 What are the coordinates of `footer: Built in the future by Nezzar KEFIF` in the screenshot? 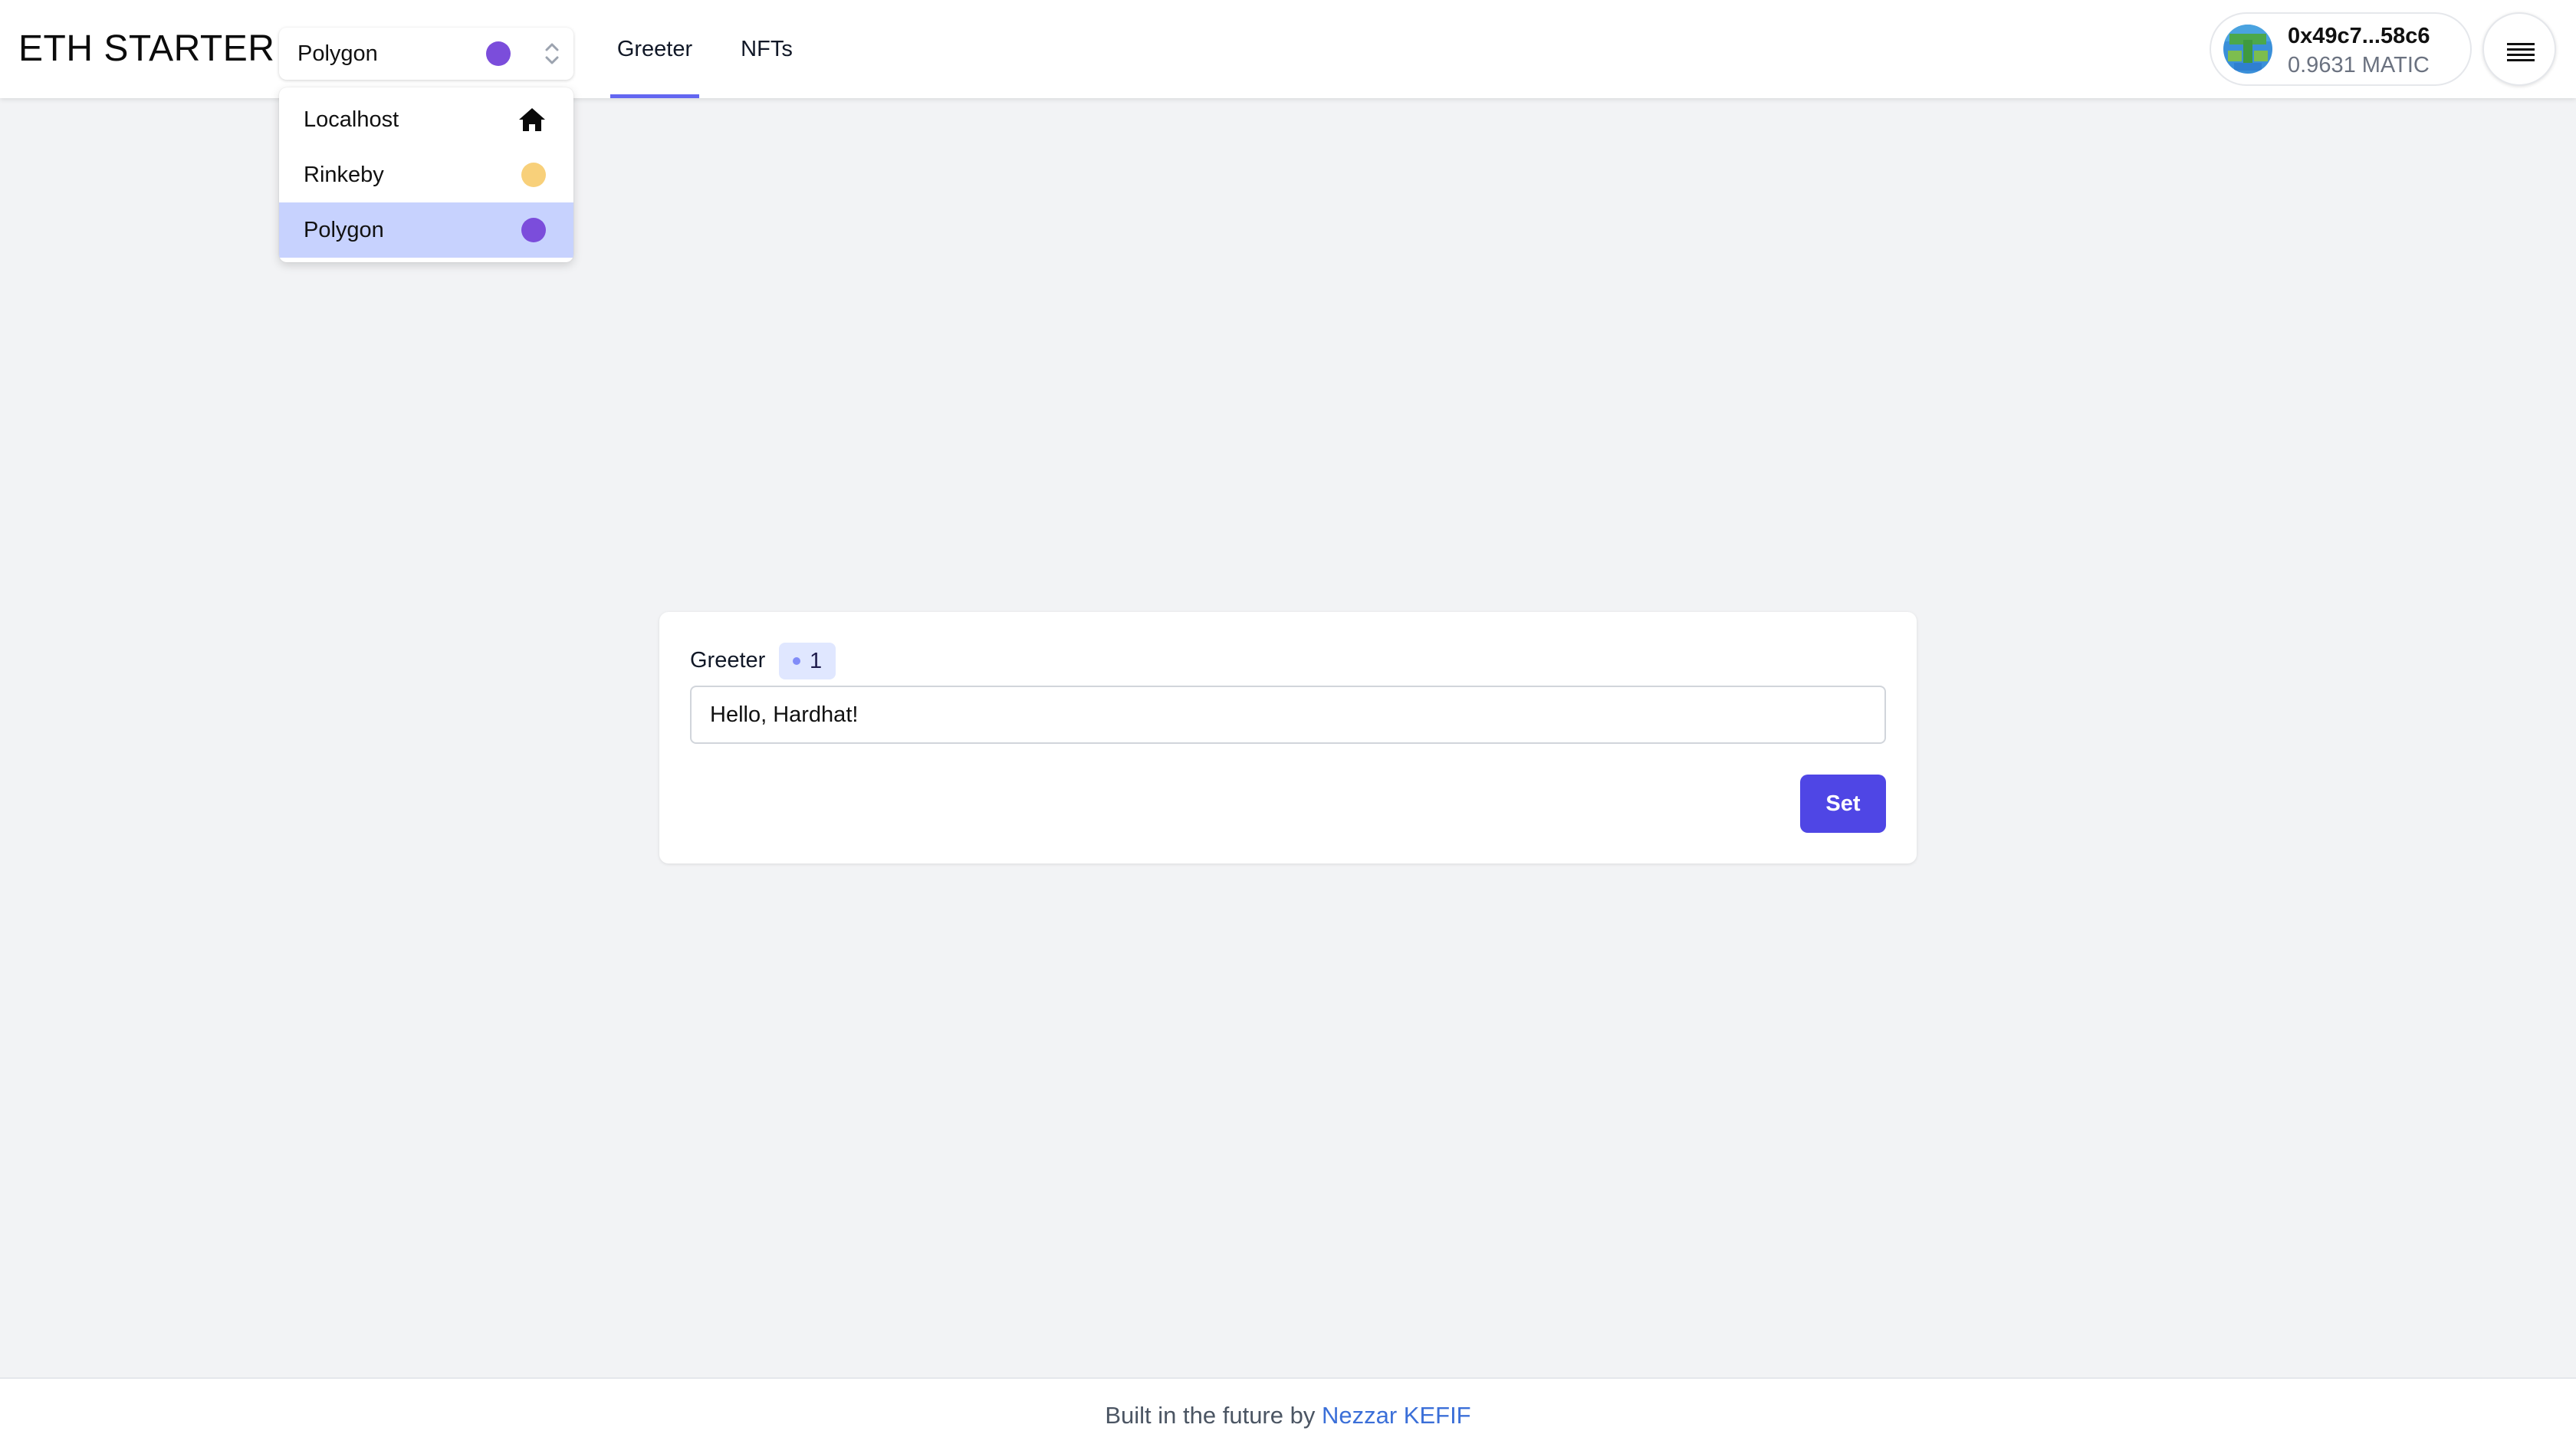 It's located at (1288, 1415).